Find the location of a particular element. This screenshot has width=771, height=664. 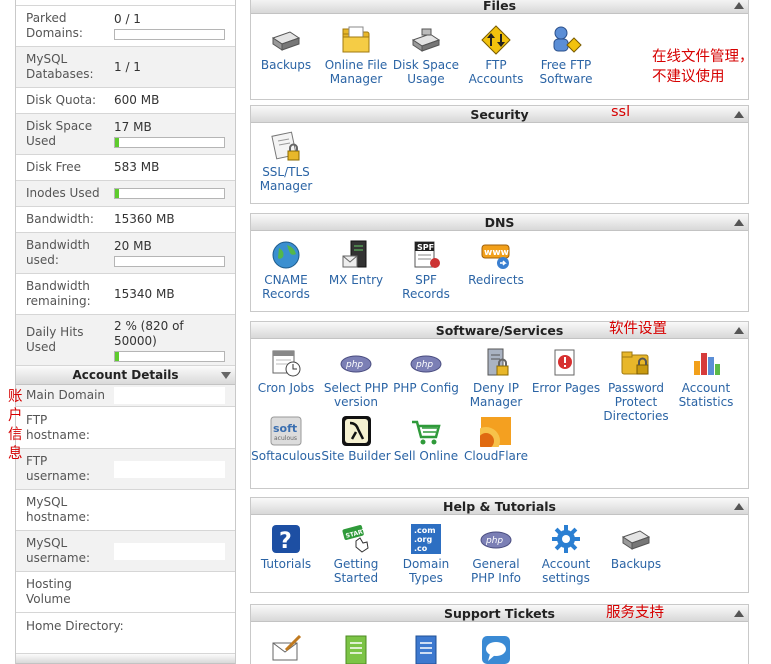

item-label: Softaculous is located at coordinates (286, 456).